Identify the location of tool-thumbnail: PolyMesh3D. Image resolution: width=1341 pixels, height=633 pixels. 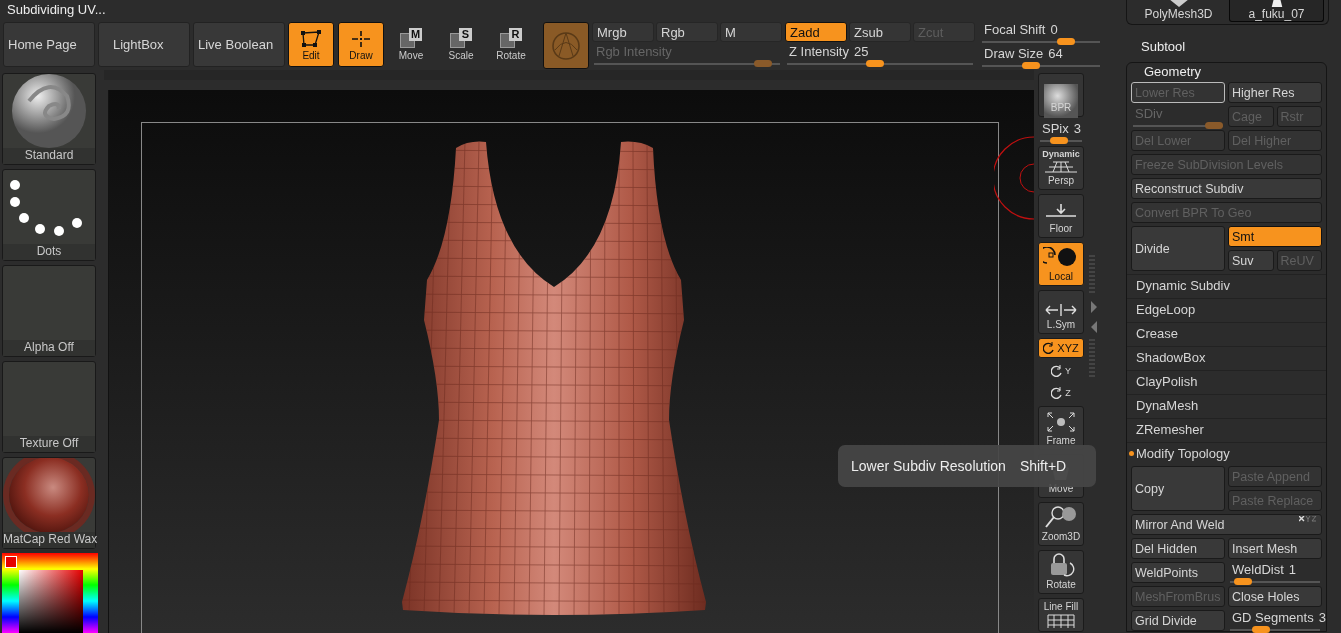
(1178, 11).